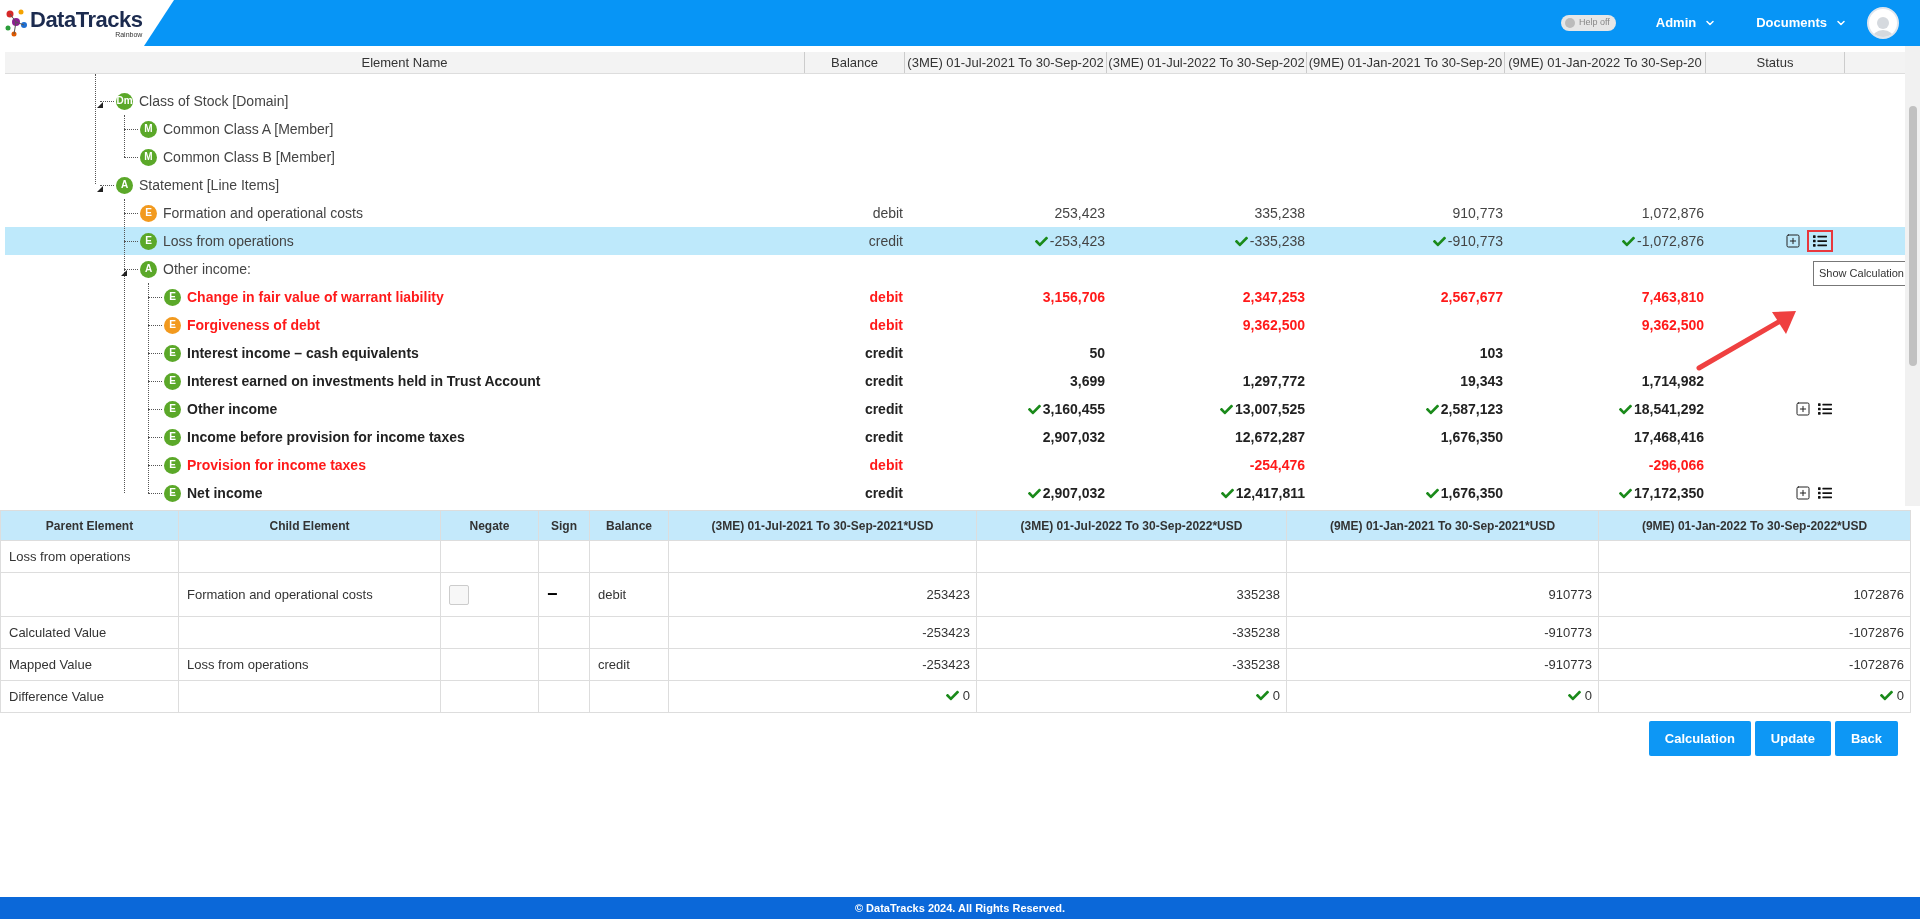 This screenshot has height=919, width=1920. Describe the element at coordinates (1279, 213) in the screenshot. I see `value-text: 335,238` at that location.